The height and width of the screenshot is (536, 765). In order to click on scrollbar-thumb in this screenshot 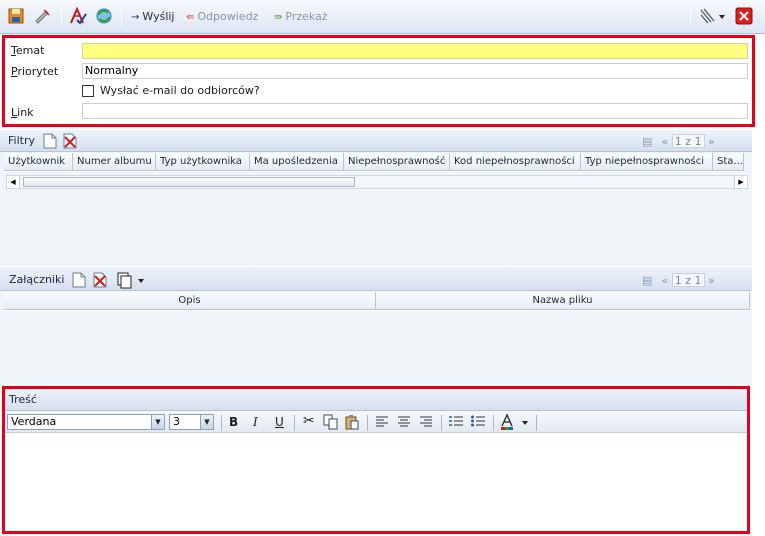, I will do `click(189, 182)`.